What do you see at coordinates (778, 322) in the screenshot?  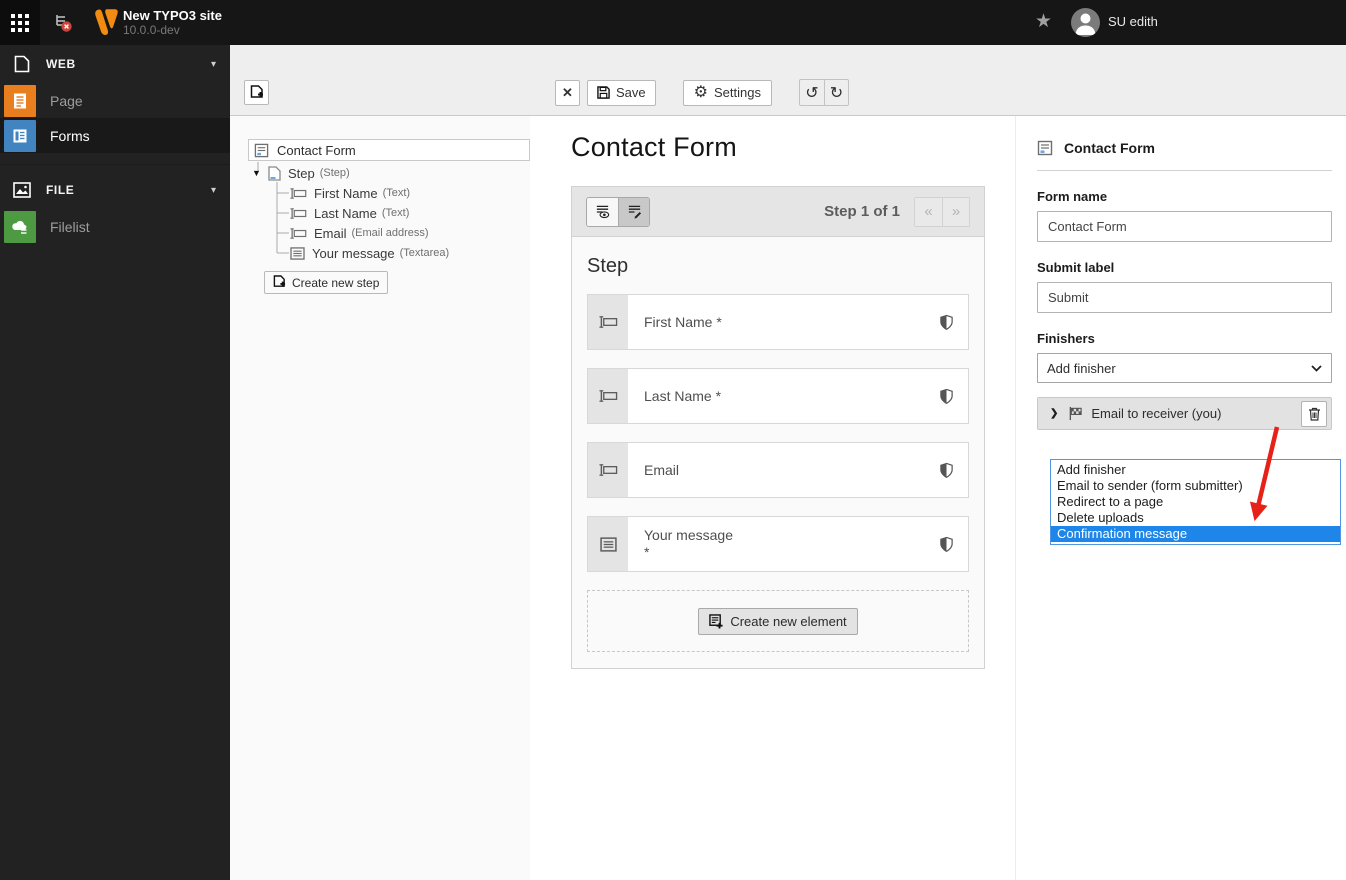 I see `stage-element-first-name: First Name *` at bounding box center [778, 322].